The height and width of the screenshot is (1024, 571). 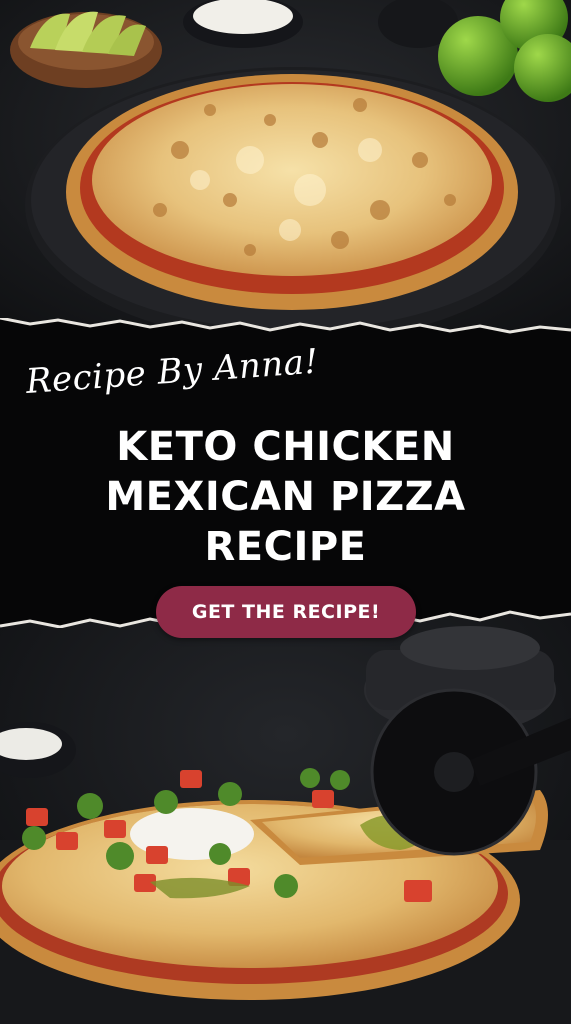 What do you see at coordinates (285, 547) in the screenshot?
I see `title-line-3: RECIPE` at bounding box center [285, 547].